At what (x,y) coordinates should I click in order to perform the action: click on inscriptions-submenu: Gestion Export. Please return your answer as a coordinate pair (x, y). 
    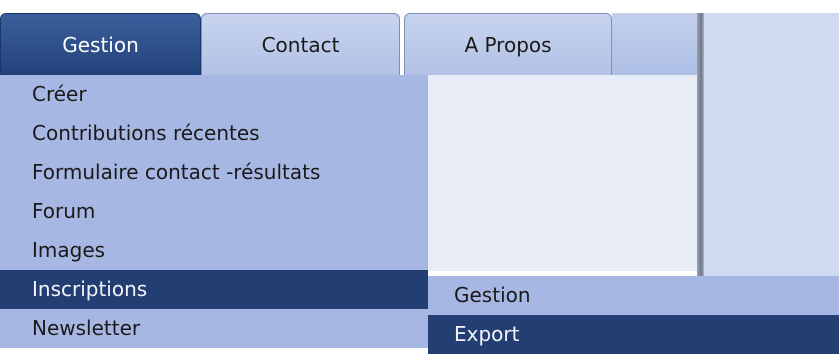
    Looking at the image, I should click on (633, 315).